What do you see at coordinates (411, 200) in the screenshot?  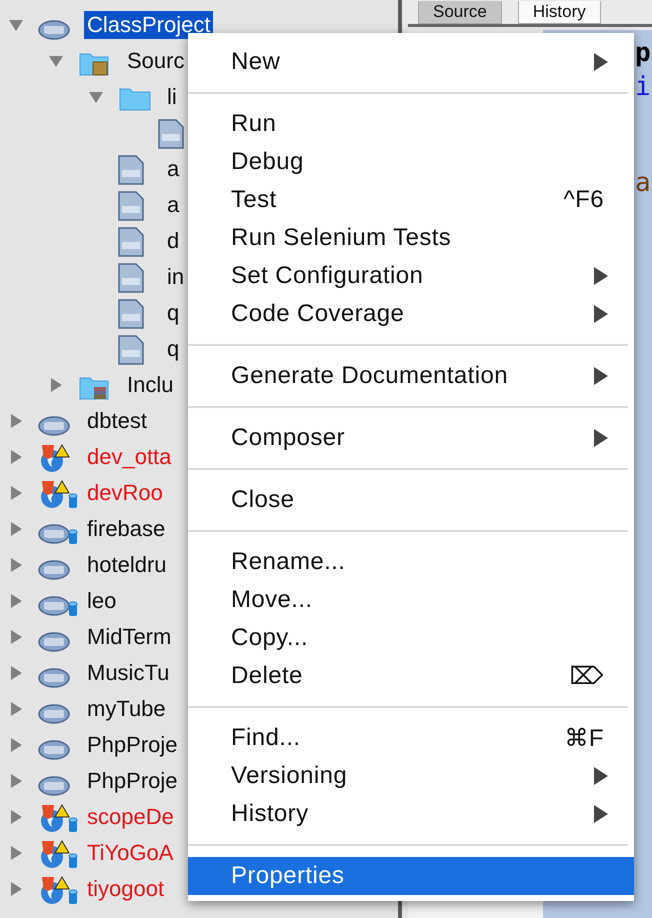 I see `menu-item: Test ^F6` at bounding box center [411, 200].